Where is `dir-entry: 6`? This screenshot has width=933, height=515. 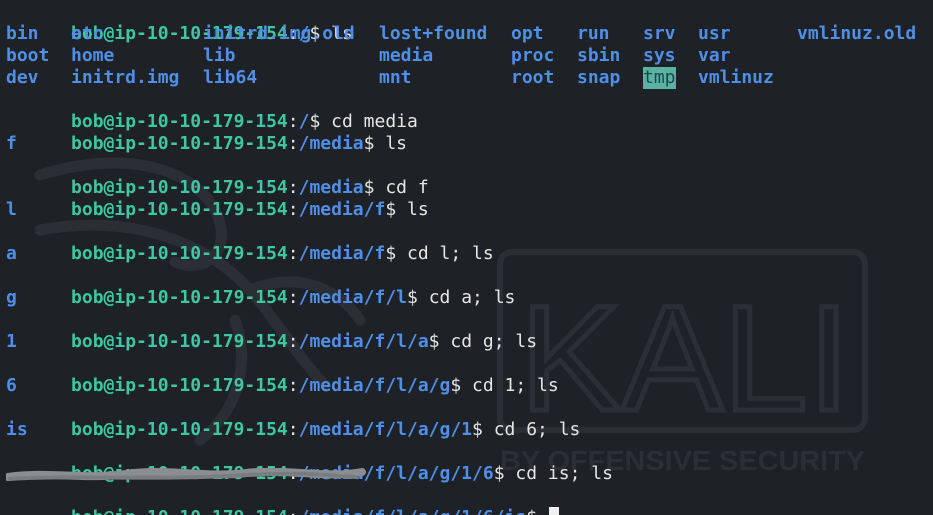
dir-entry: 6 is located at coordinates (11, 385).